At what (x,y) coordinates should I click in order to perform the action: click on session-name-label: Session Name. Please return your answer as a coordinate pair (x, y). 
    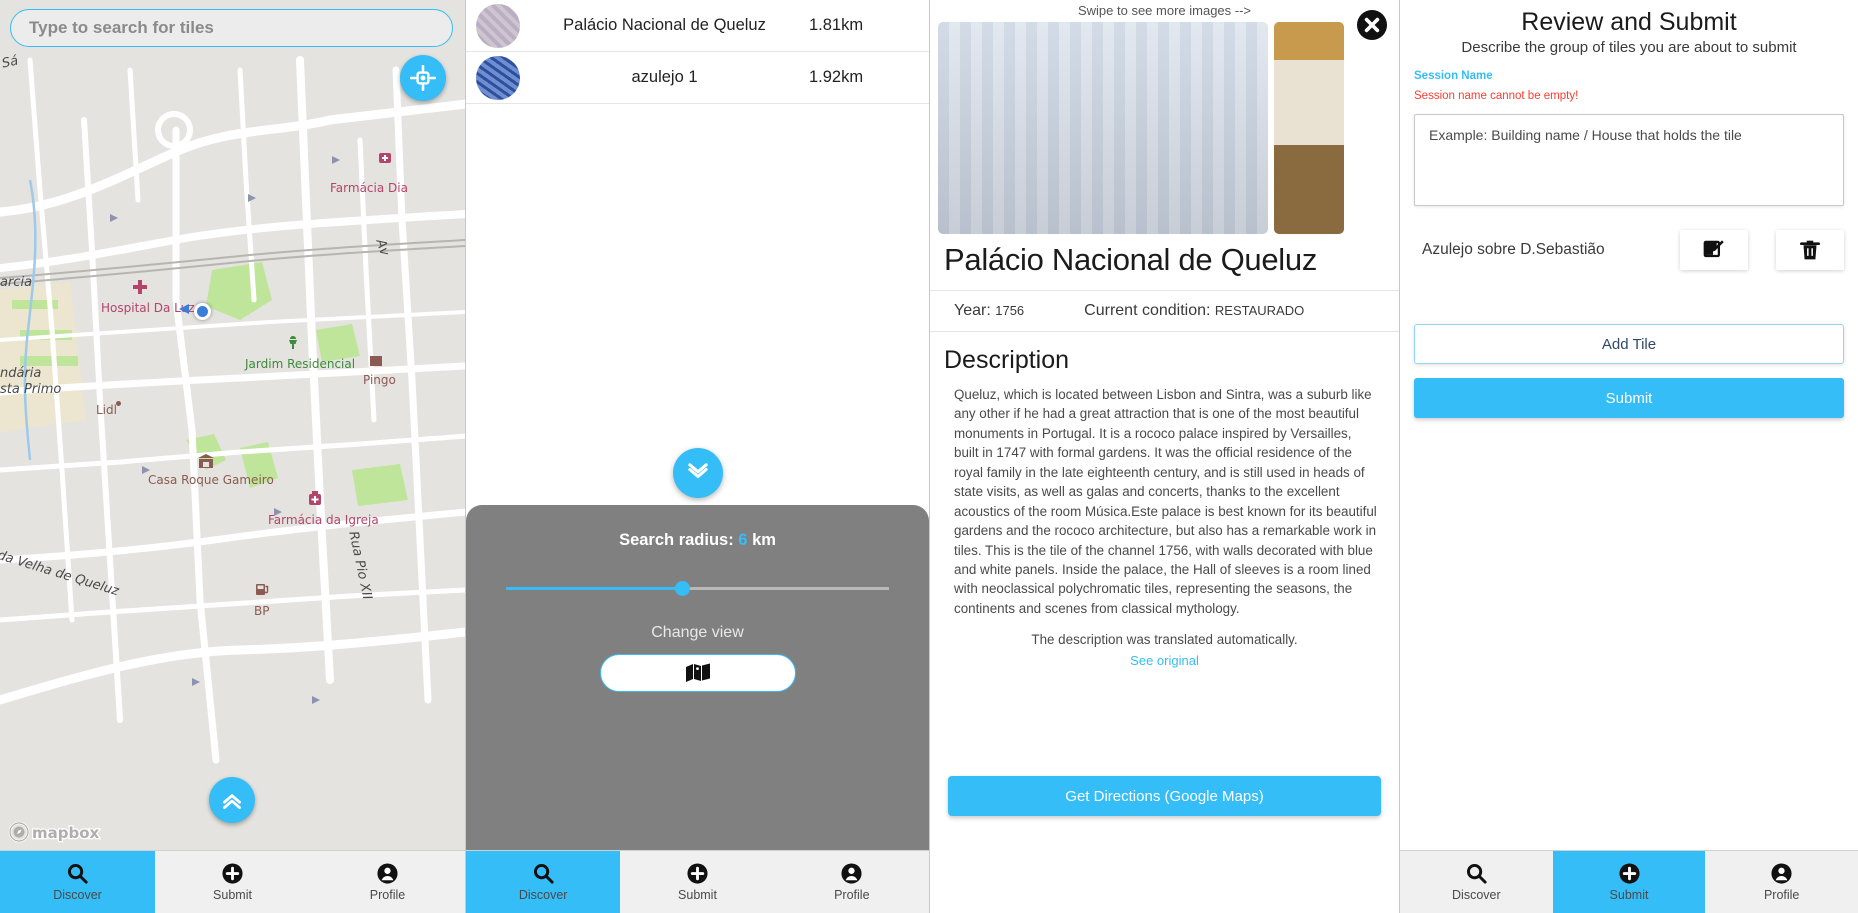
    Looking at the image, I should click on (1453, 76).